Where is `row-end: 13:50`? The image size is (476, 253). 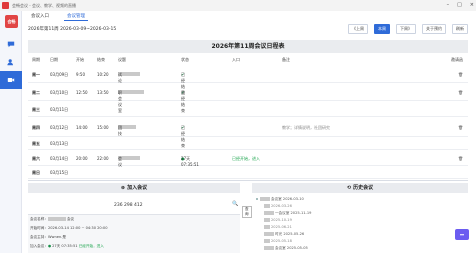
row-end: 13:50 is located at coordinates (103, 92).